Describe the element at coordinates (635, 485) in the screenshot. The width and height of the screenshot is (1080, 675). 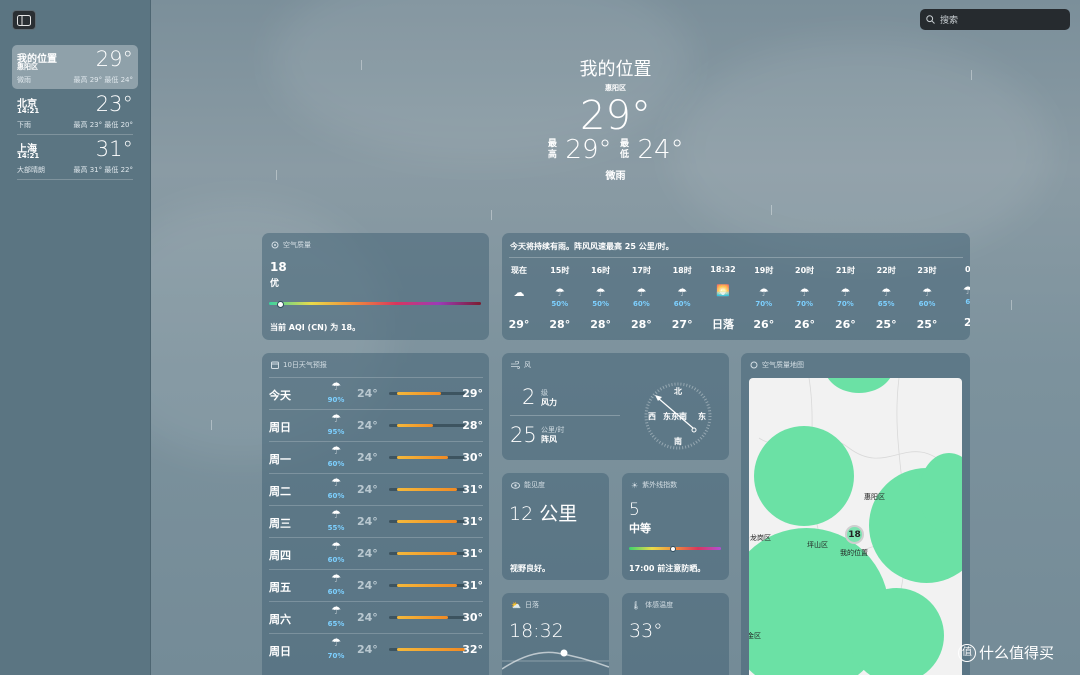
I see `sun-icon: ☀` at that location.